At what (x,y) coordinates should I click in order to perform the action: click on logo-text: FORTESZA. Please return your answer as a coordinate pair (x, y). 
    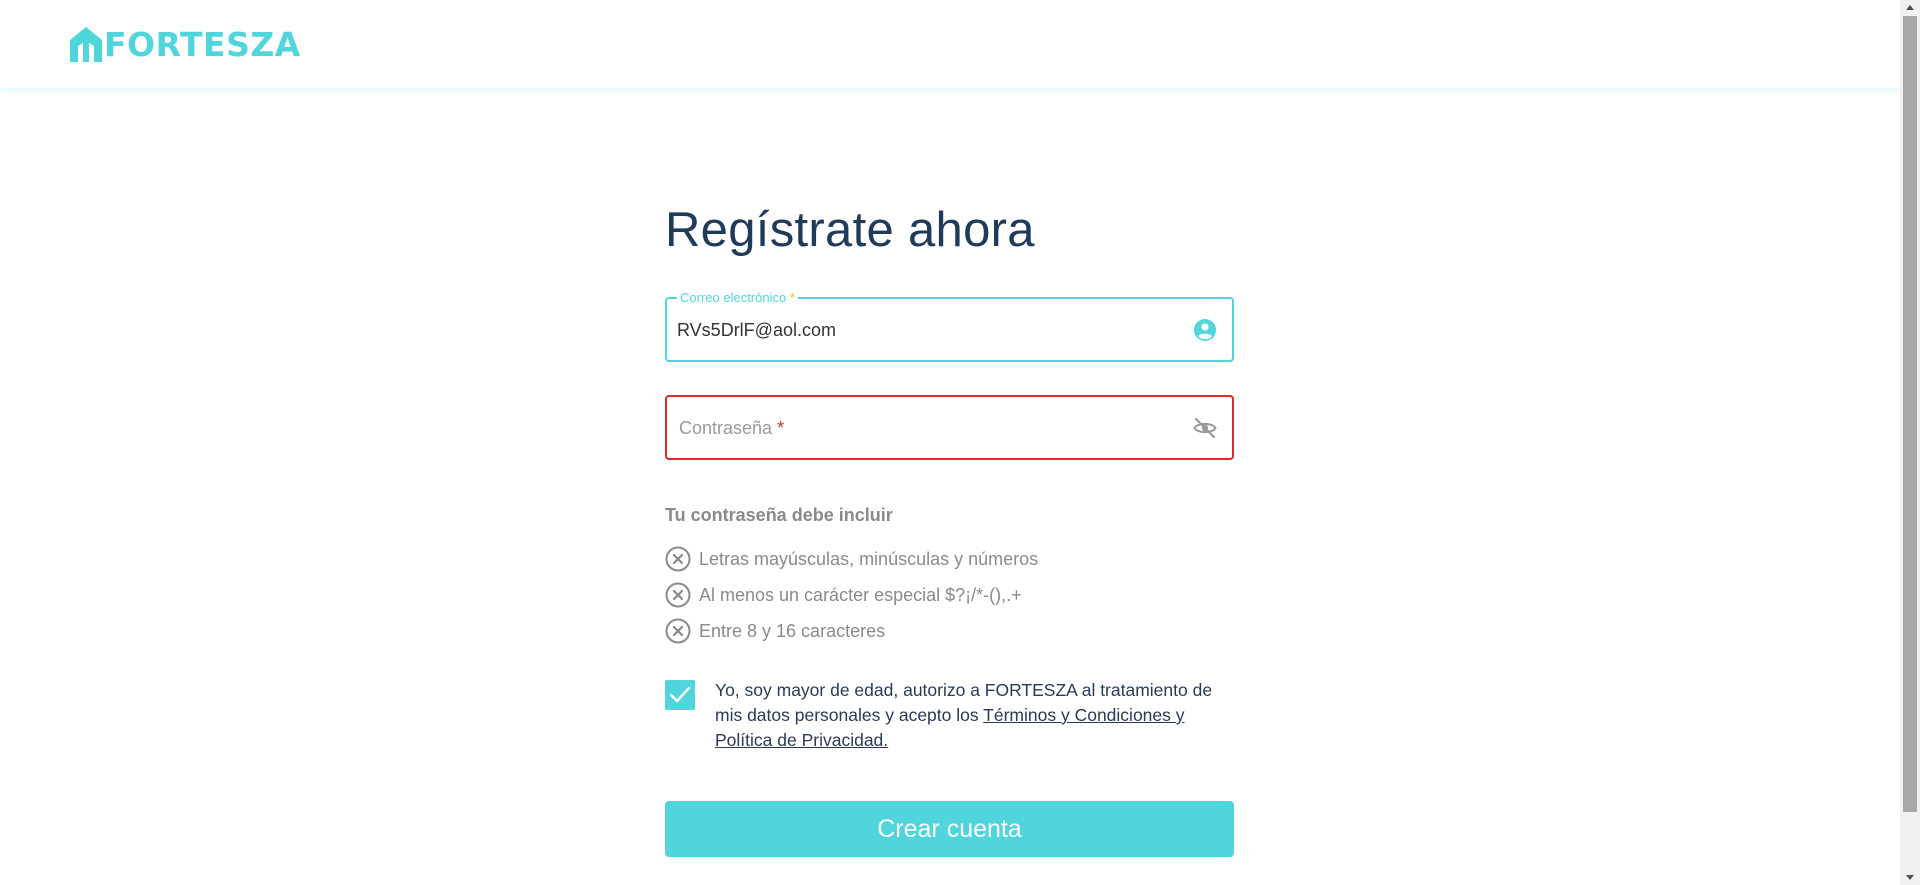
    Looking at the image, I should click on (202, 44).